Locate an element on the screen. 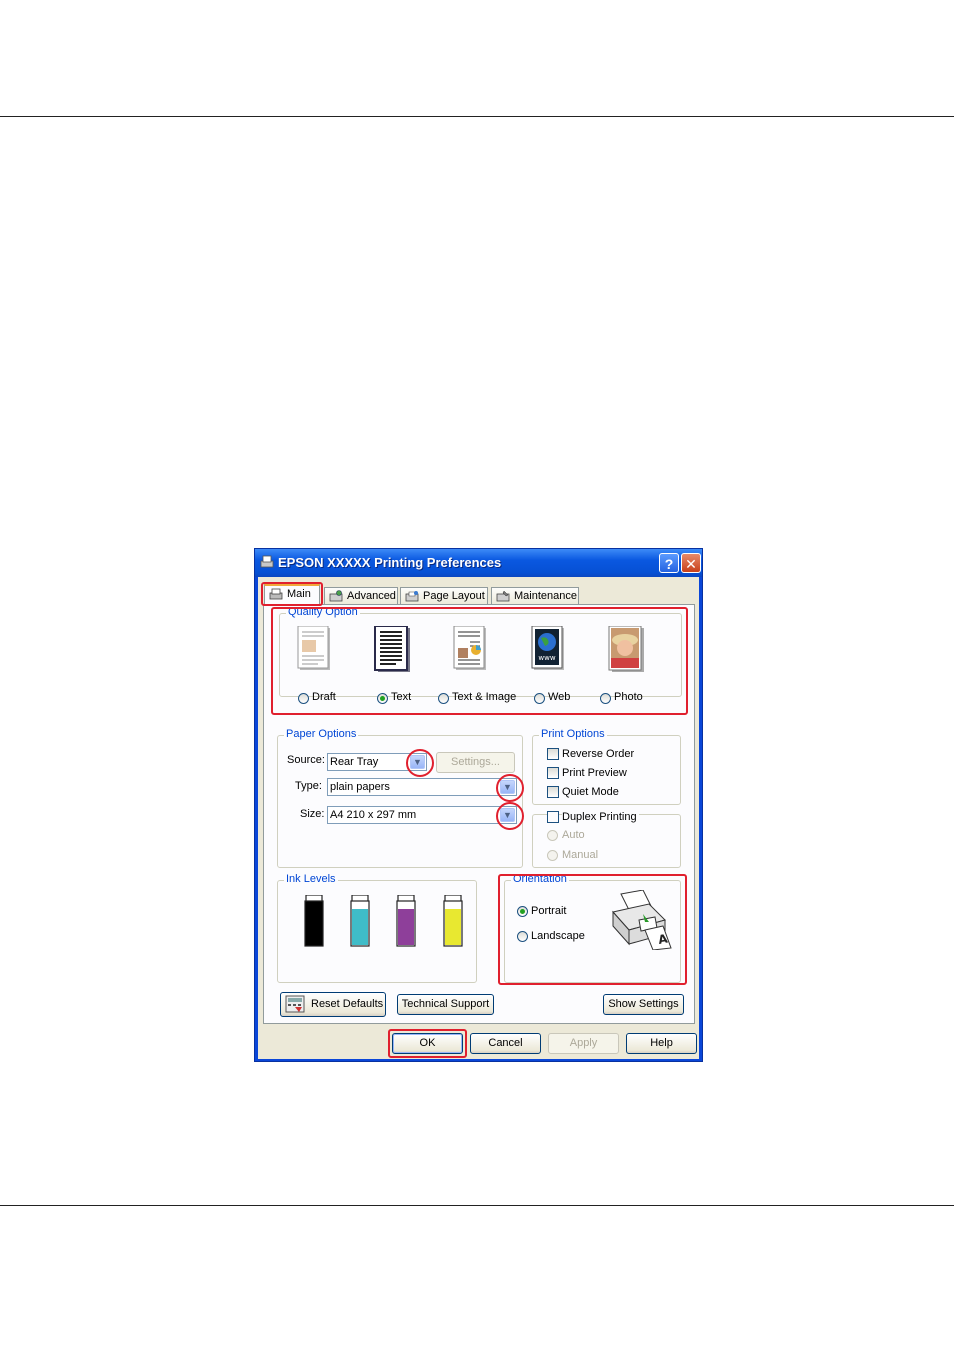 The image size is (954, 1350). black-ink-cartridge-icon is located at coordinates (314, 921).